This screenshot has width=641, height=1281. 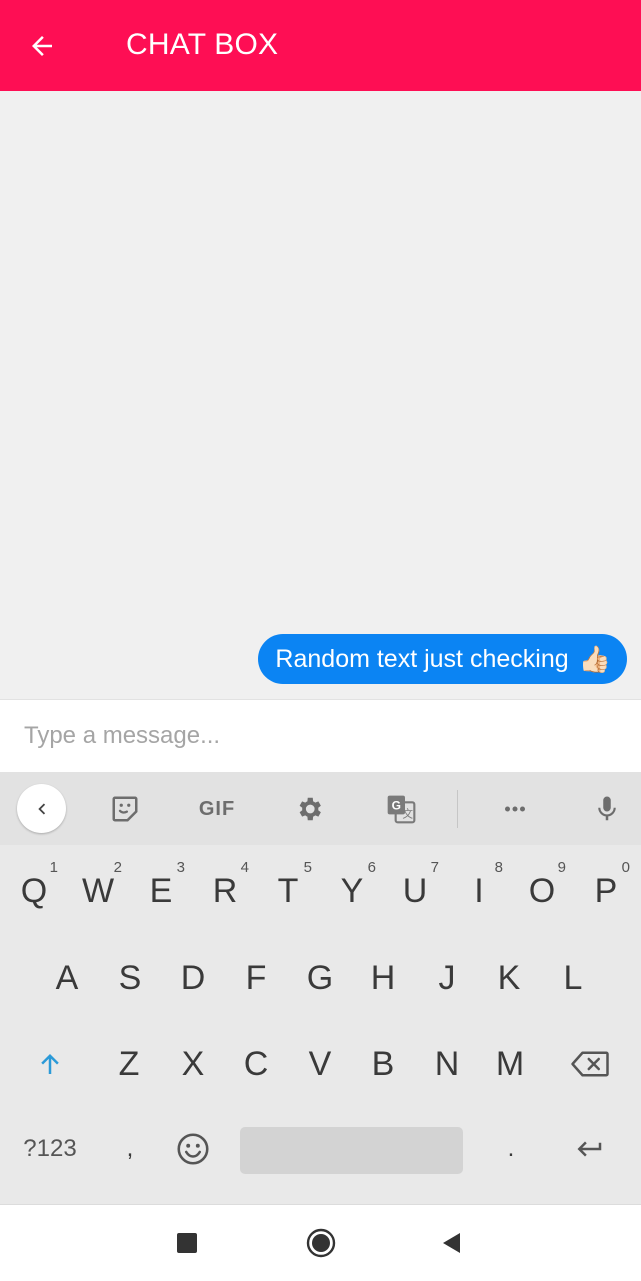 What do you see at coordinates (320, 45) in the screenshot?
I see `app-bar: CHAT BOX` at bounding box center [320, 45].